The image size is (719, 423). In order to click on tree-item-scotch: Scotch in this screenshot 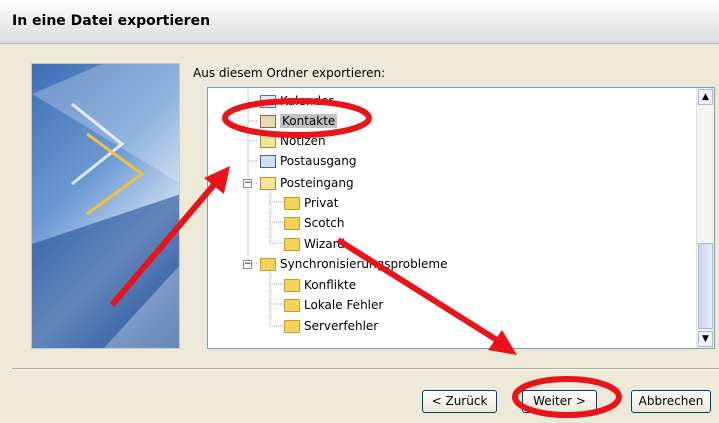, I will do `click(314, 223)`.